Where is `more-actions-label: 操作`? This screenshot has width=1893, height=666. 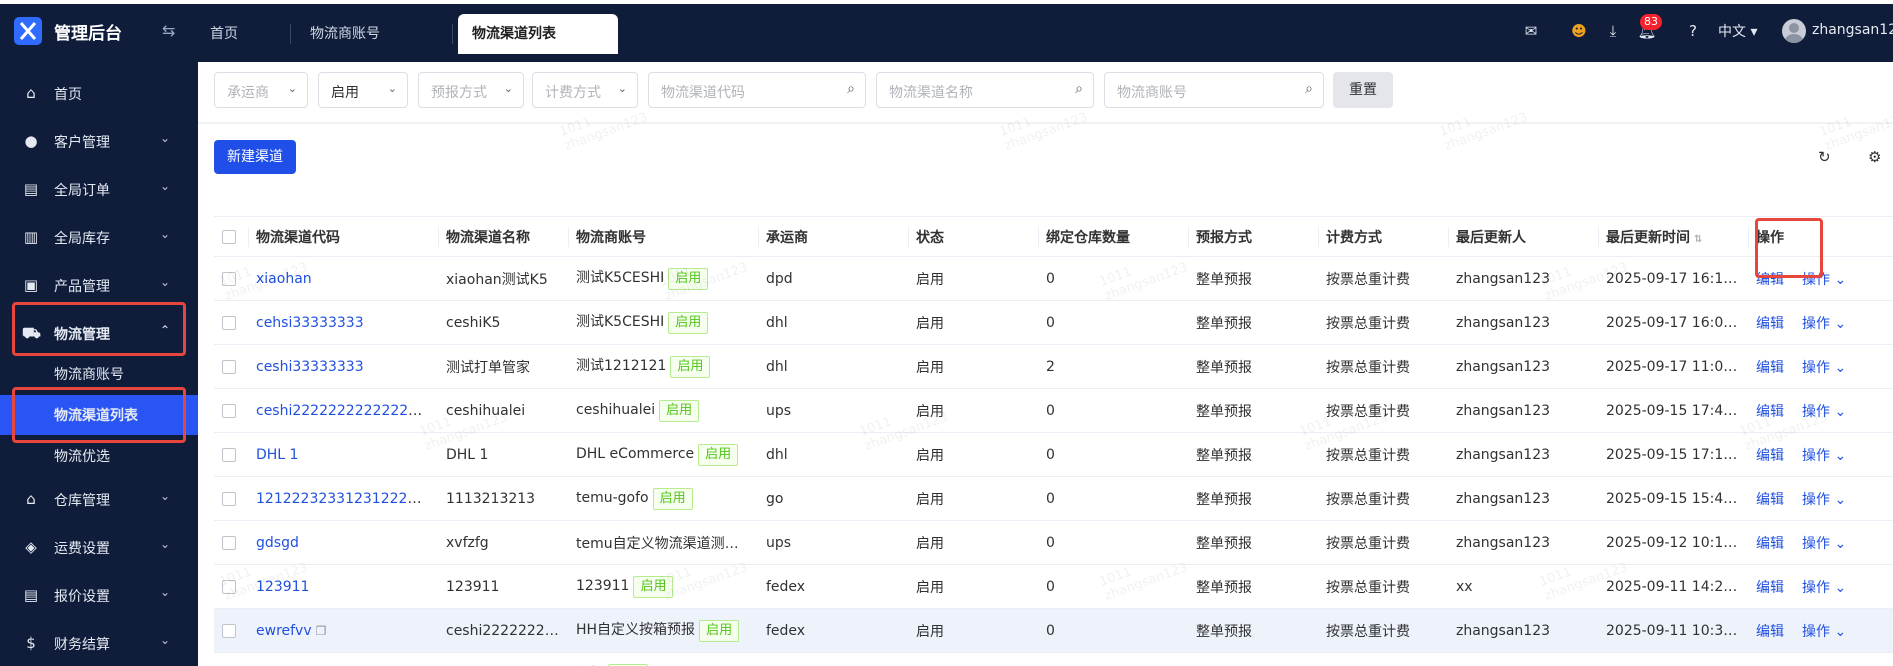
more-actions-label: 操作 is located at coordinates (1816, 499).